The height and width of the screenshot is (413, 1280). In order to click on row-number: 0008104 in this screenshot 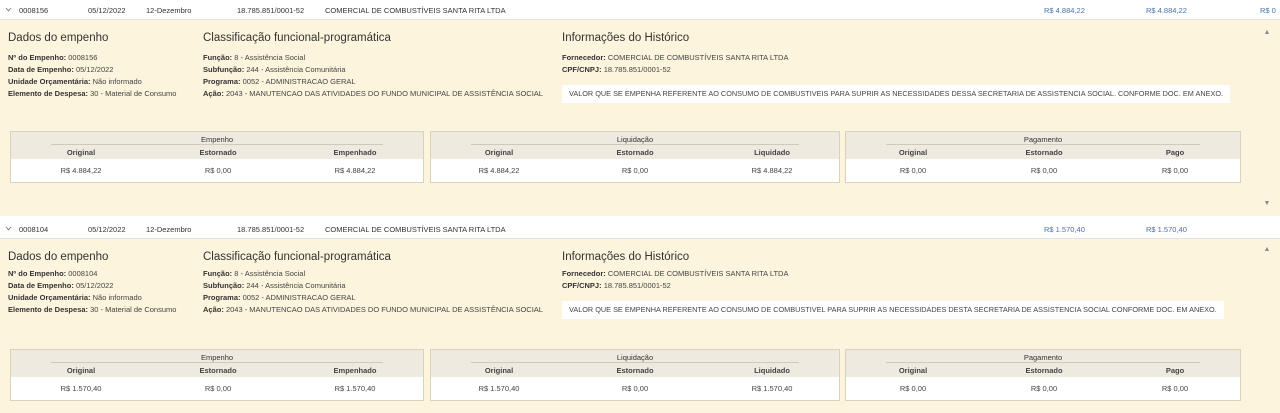, I will do `click(34, 229)`.